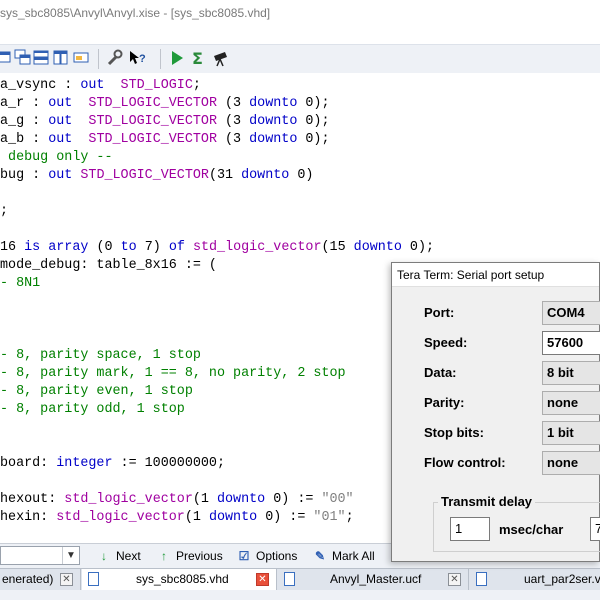 The image size is (600, 600). What do you see at coordinates (320, 556) in the screenshot?
I see `mark-all-icon: ✎` at bounding box center [320, 556].